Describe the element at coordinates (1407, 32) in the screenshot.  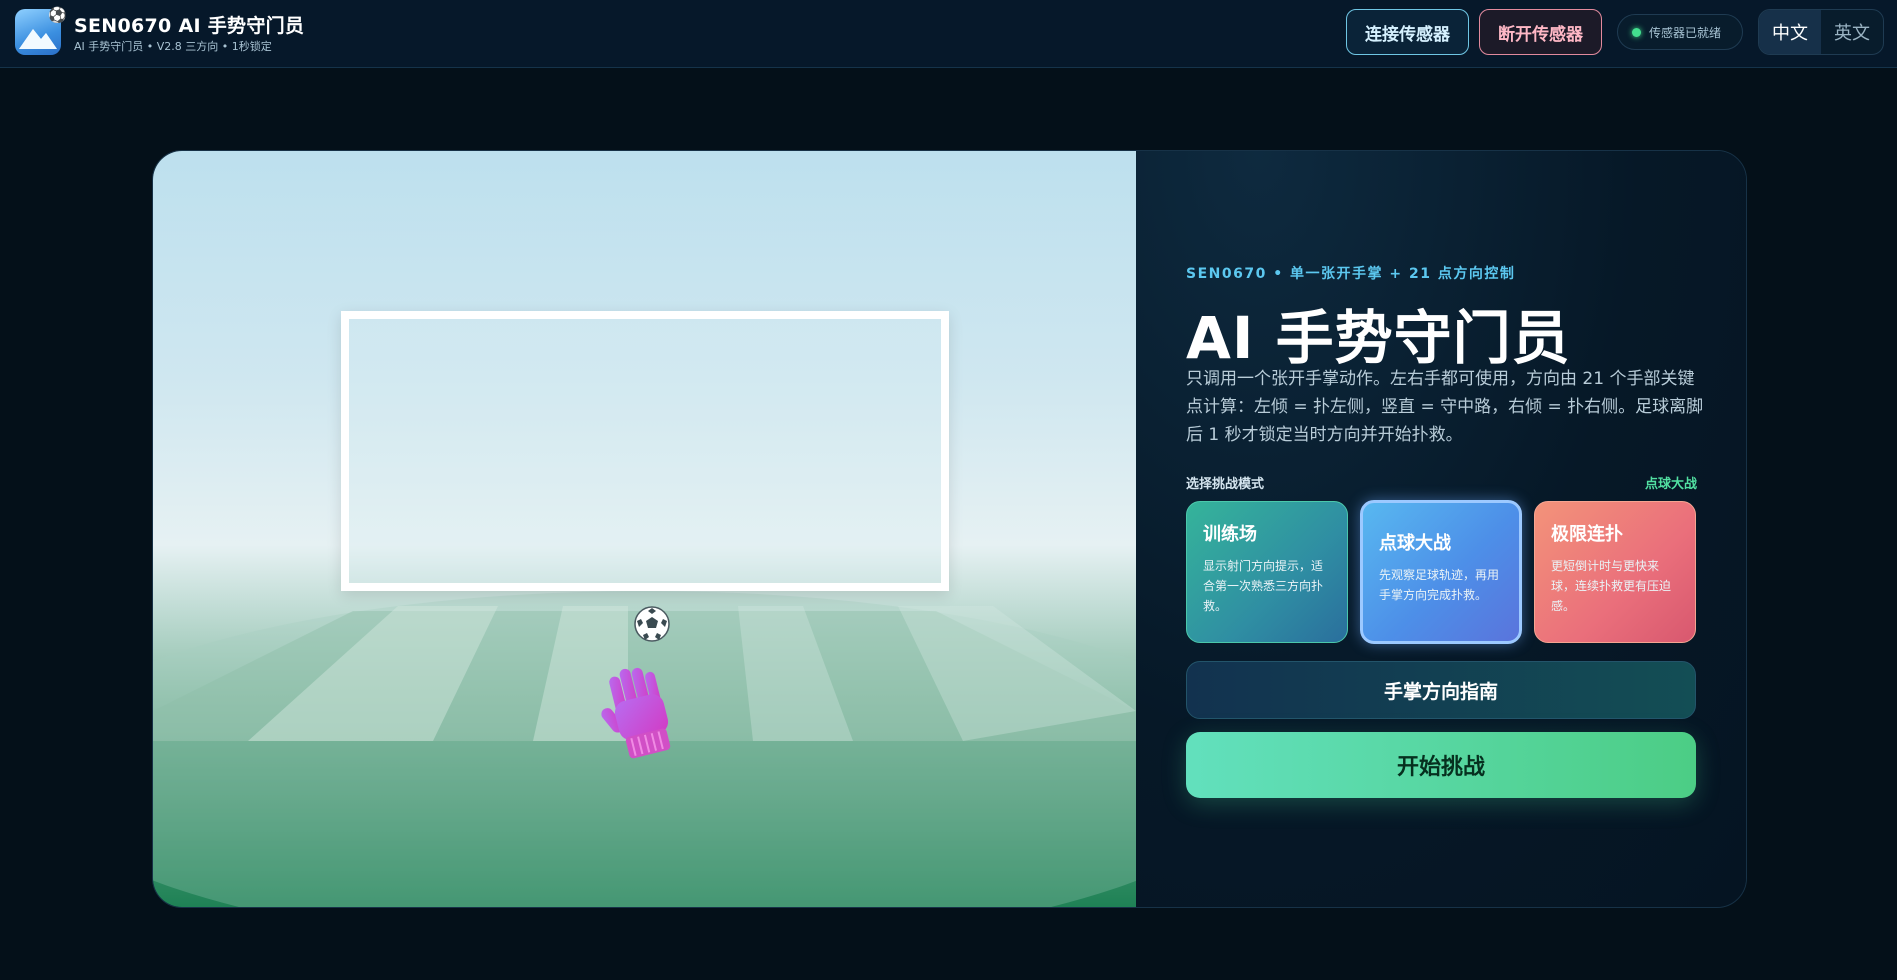
I see `connect-sensor-button: 连接传感器` at that location.